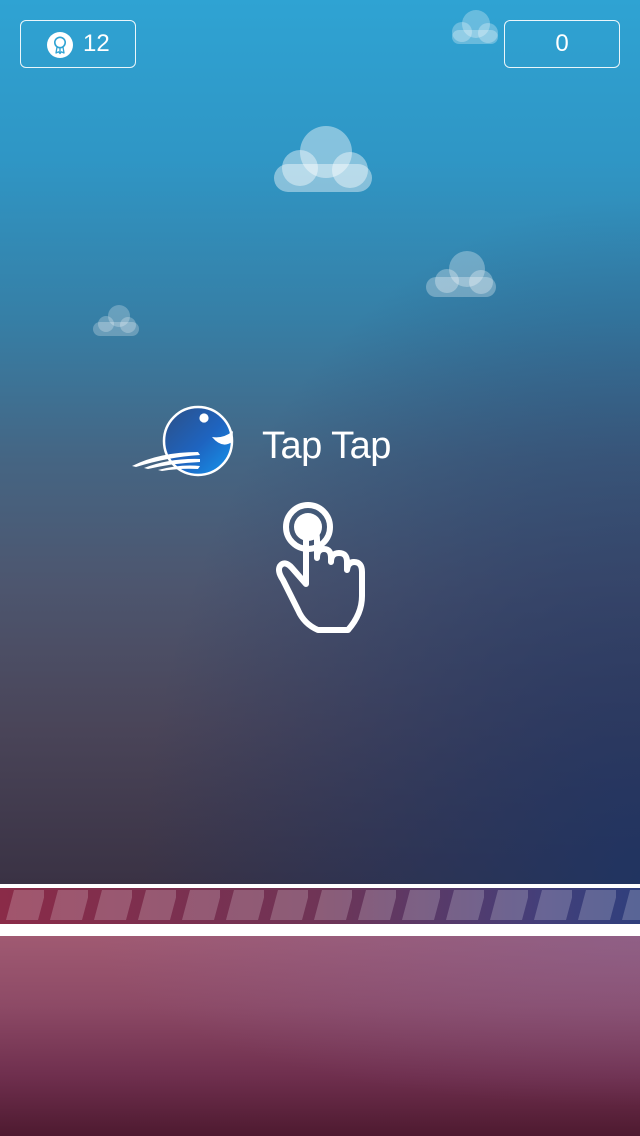 The height and width of the screenshot is (1136, 640). What do you see at coordinates (78, 44) in the screenshot?
I see `best-score-panel: 12` at bounding box center [78, 44].